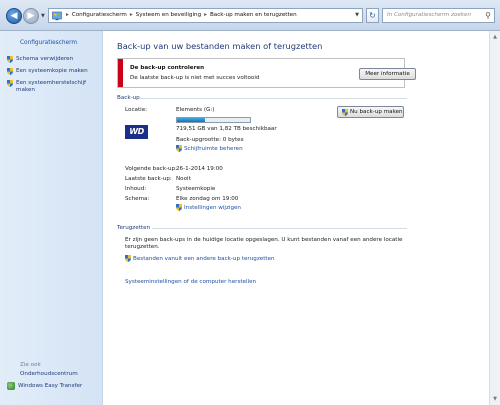 This screenshot has height=405, width=500. Describe the element at coordinates (495, 399) in the screenshot. I see `scroll-down-icon: ▼` at that location.